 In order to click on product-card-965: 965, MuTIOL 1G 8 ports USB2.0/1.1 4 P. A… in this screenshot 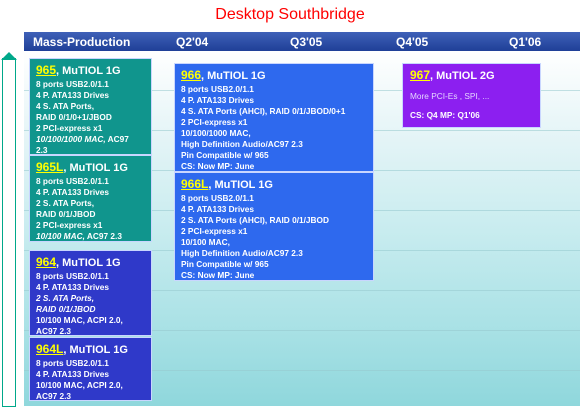, I will do `click(90, 106)`.